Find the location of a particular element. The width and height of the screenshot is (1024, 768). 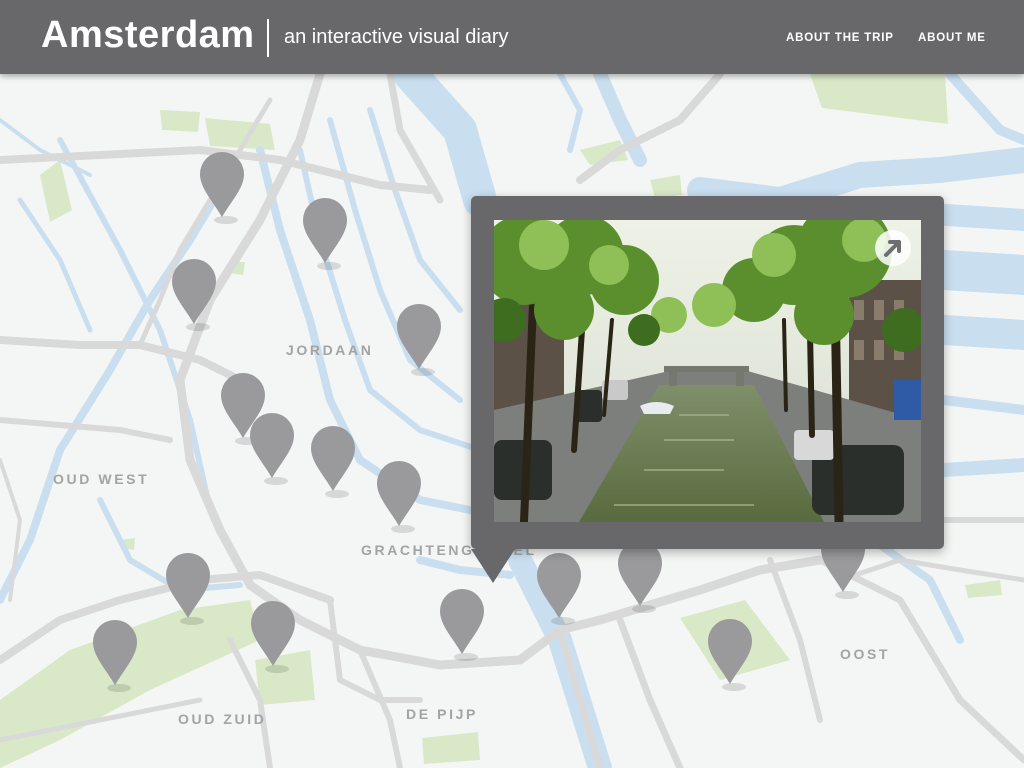

expand-arrow-icon is located at coordinates (892, 248).